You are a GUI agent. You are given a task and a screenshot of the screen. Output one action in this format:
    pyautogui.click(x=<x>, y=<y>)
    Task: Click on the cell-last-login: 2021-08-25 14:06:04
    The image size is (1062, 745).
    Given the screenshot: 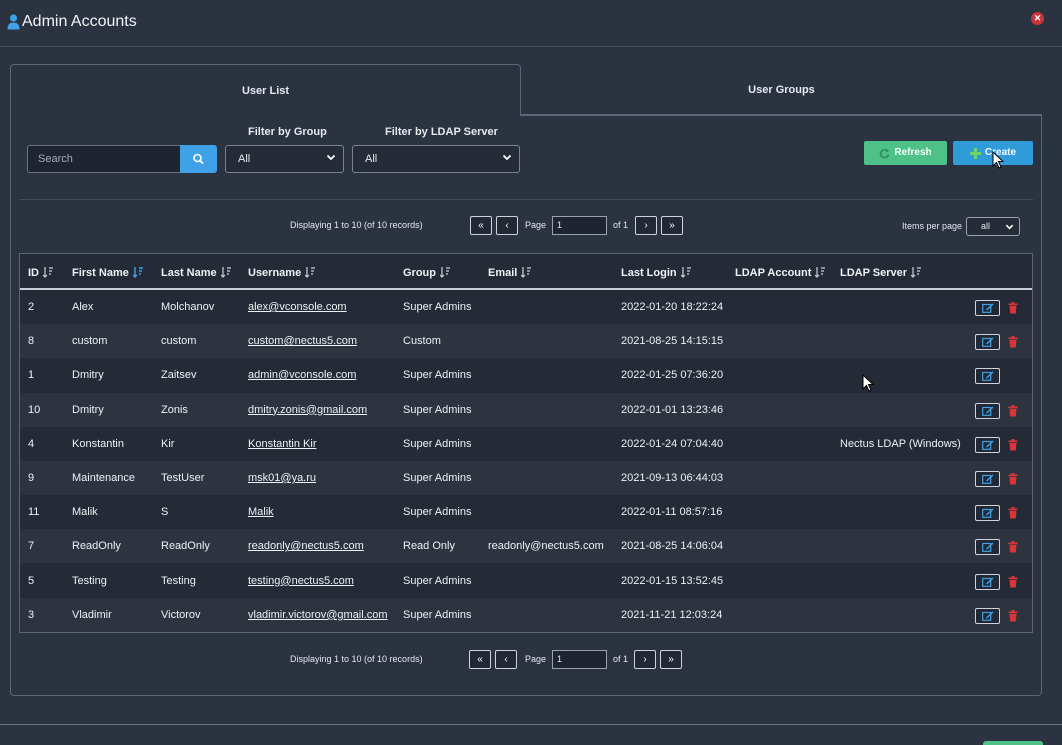 What is the action you would take?
    pyautogui.click(x=672, y=546)
    